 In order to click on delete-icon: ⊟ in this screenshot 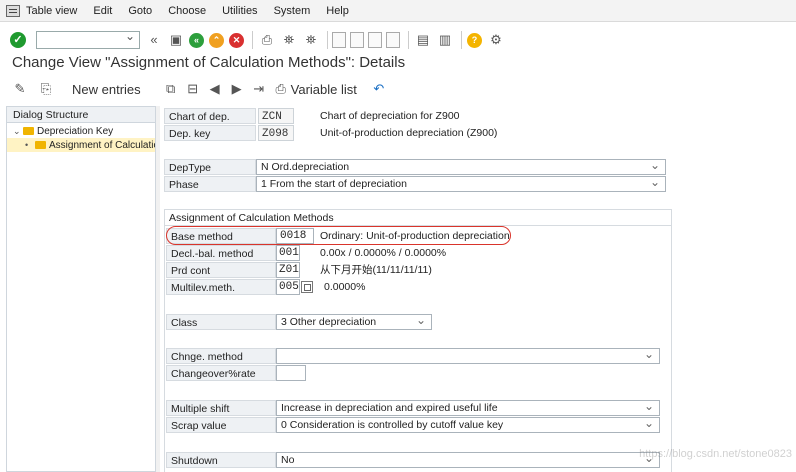, I will do `click(193, 89)`.